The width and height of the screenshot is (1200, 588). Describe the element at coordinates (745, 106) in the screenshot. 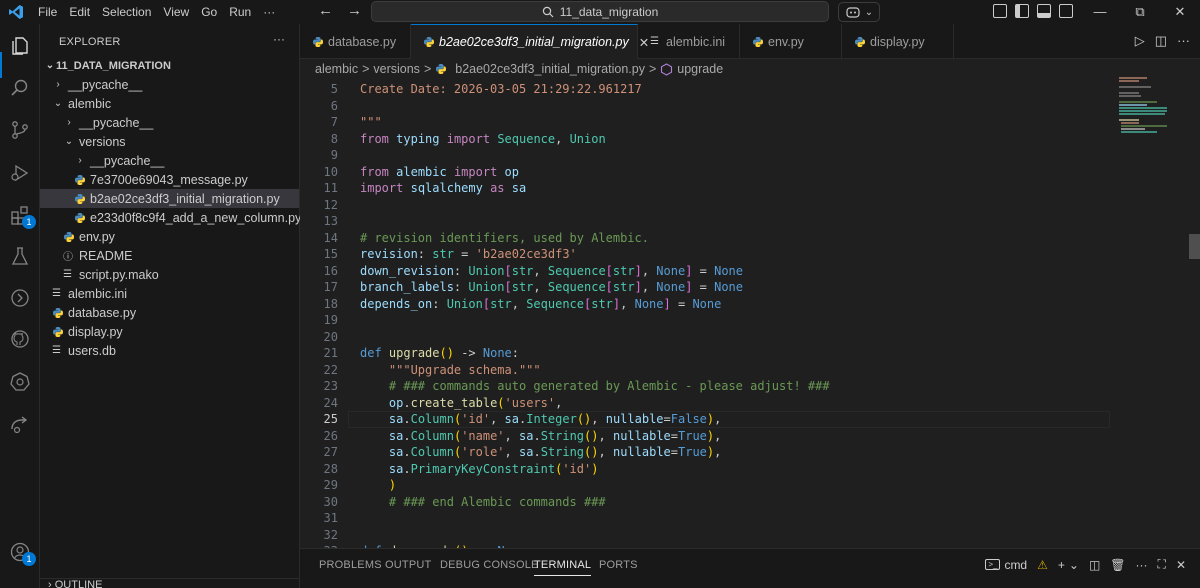

I see `code-line: 6` at that location.